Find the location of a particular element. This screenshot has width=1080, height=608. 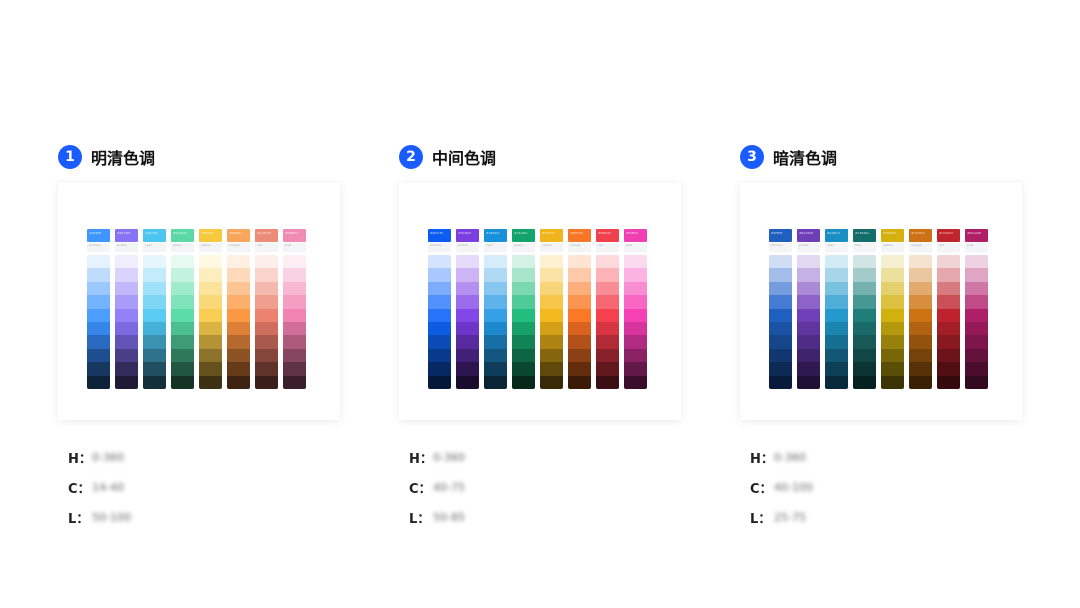

range-row: C： 14-40 is located at coordinates (99, 487).